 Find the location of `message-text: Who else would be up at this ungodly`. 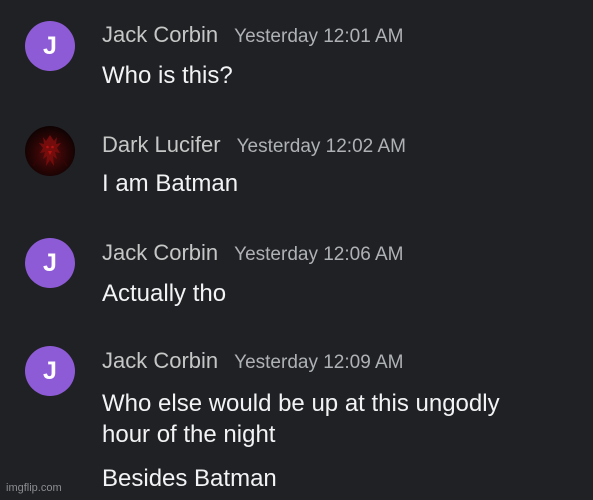

message-text: Who else would be up at this ungodly is located at coordinates (301, 403).